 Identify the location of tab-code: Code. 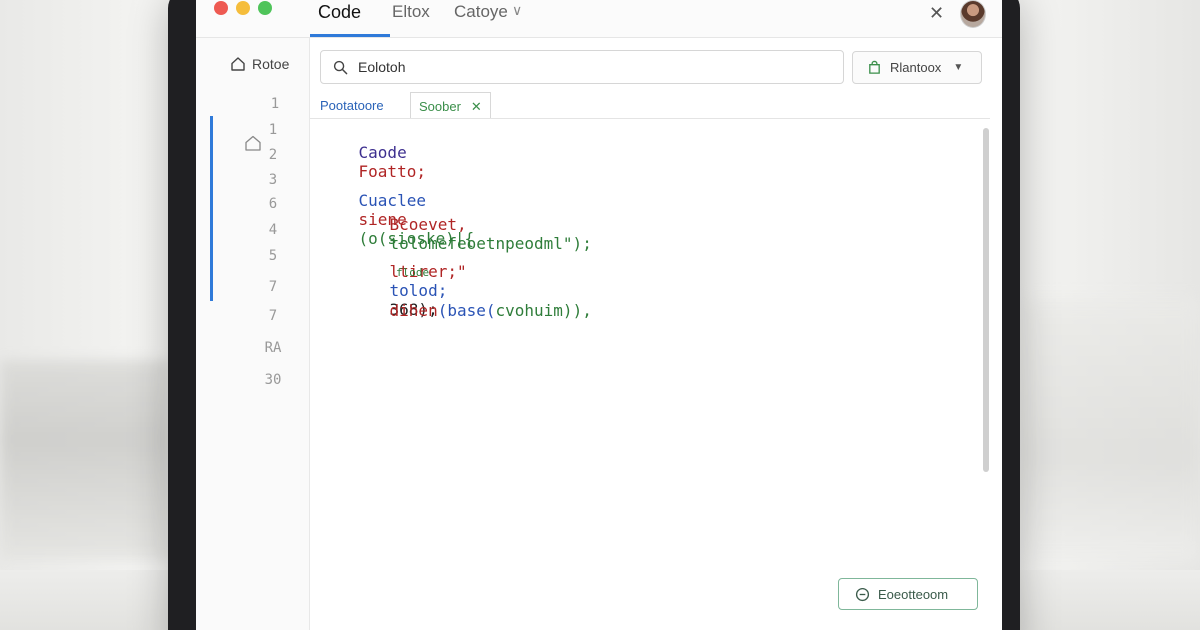
(339, 12).